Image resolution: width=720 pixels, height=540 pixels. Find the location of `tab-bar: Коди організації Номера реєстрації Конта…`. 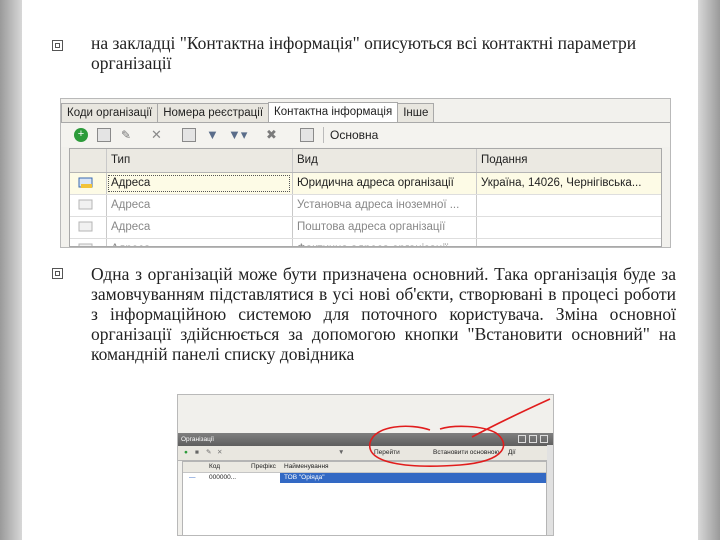

tab-bar: Коди організації Номера реєстрації Конта… is located at coordinates (248, 112).